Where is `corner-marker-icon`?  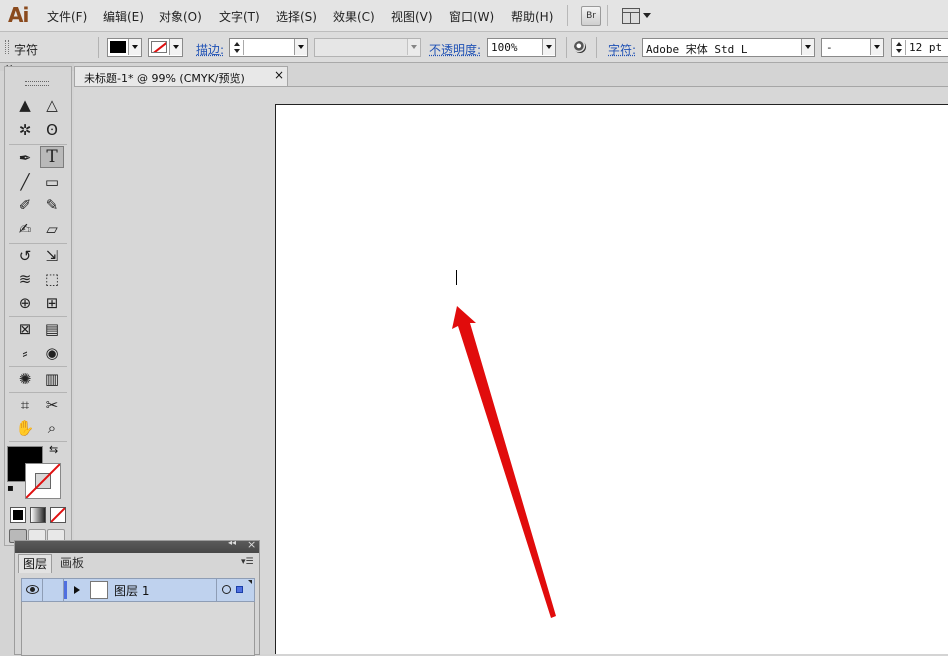 corner-marker-icon is located at coordinates (250, 582).